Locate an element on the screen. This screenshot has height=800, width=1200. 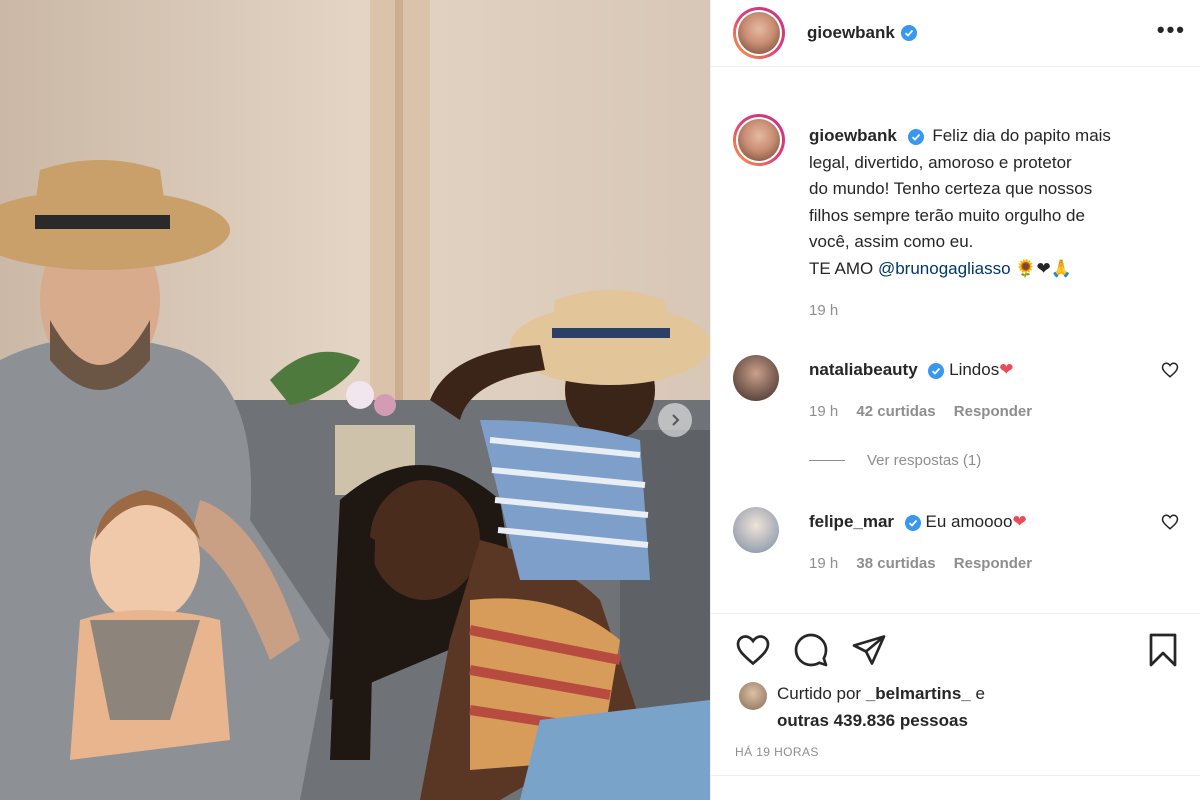
liked-by-conj: e is located at coordinates (980, 693).